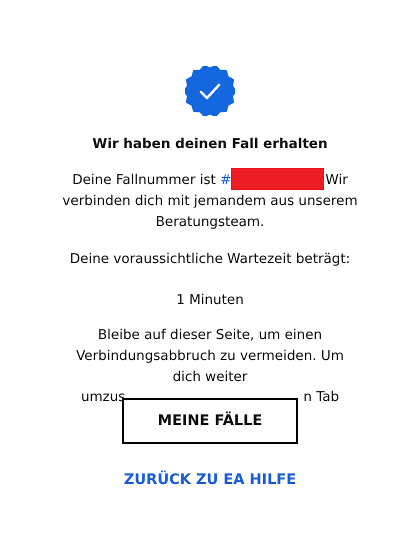 The width and height of the screenshot is (420, 552). I want to click on confirmation-title: Wir haben deinen Fall erhalten, so click(210, 144).